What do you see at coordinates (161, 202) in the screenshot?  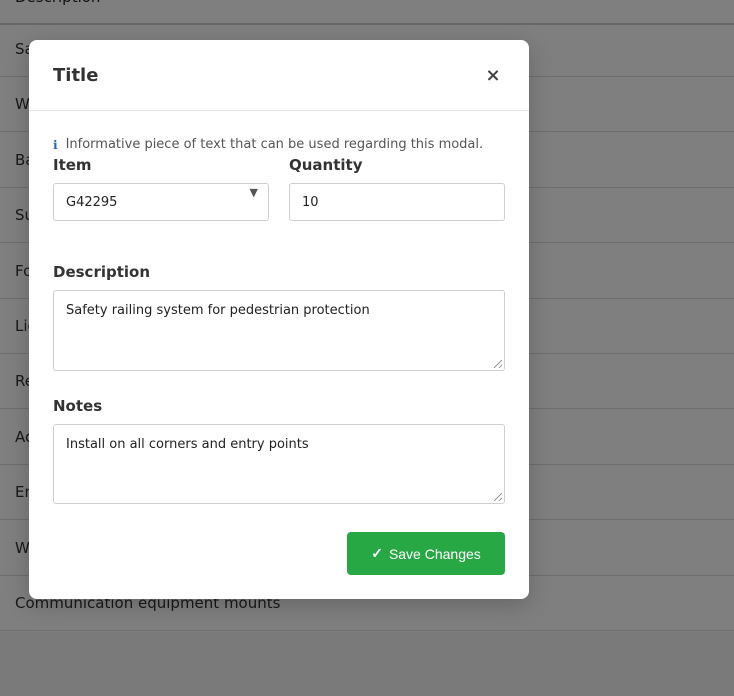 I see `item-select: G42295 ▼` at bounding box center [161, 202].